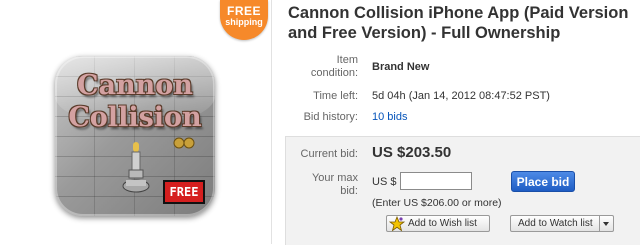  Describe the element at coordinates (606, 223) in the screenshot. I see `chevron-down-icon` at that location.